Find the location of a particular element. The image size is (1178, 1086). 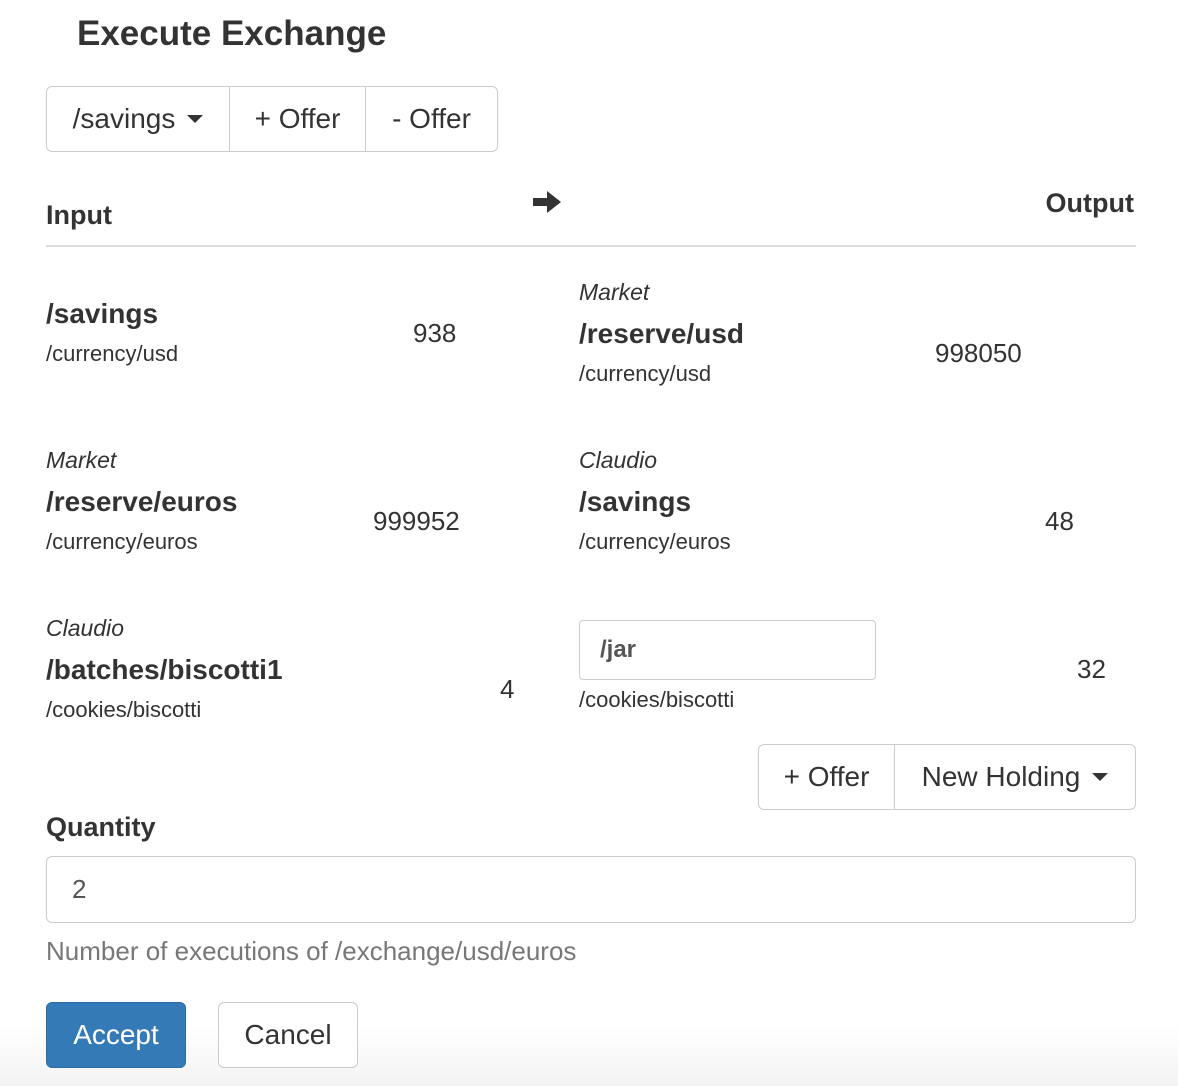

input-toolbar: /savings + Offer - Offer is located at coordinates (272, 119).